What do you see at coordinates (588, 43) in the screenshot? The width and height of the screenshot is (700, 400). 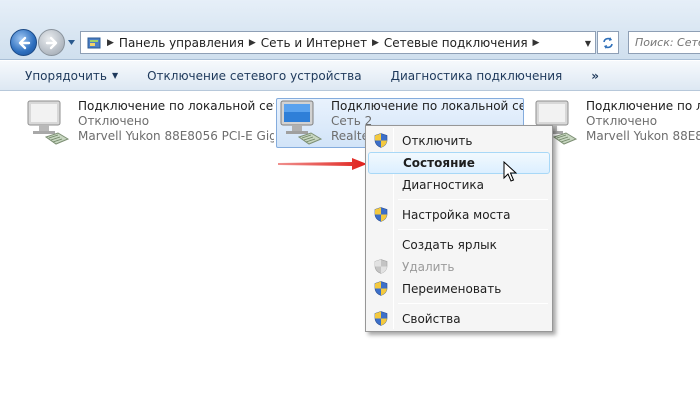 I see `address-dropdown-icon: ▼` at bounding box center [588, 43].